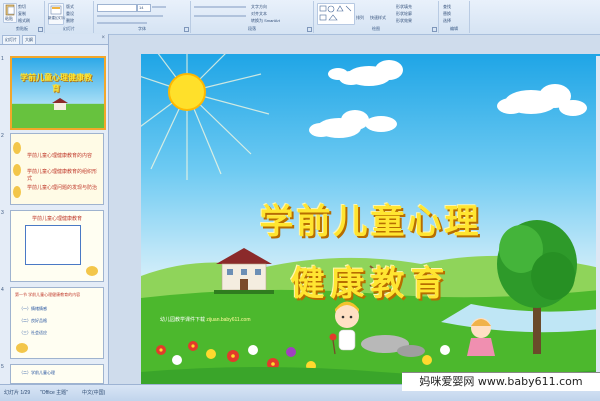  I want to click on slide-thumbnail-1: 学前儿童心理健康教育, so click(58, 93).